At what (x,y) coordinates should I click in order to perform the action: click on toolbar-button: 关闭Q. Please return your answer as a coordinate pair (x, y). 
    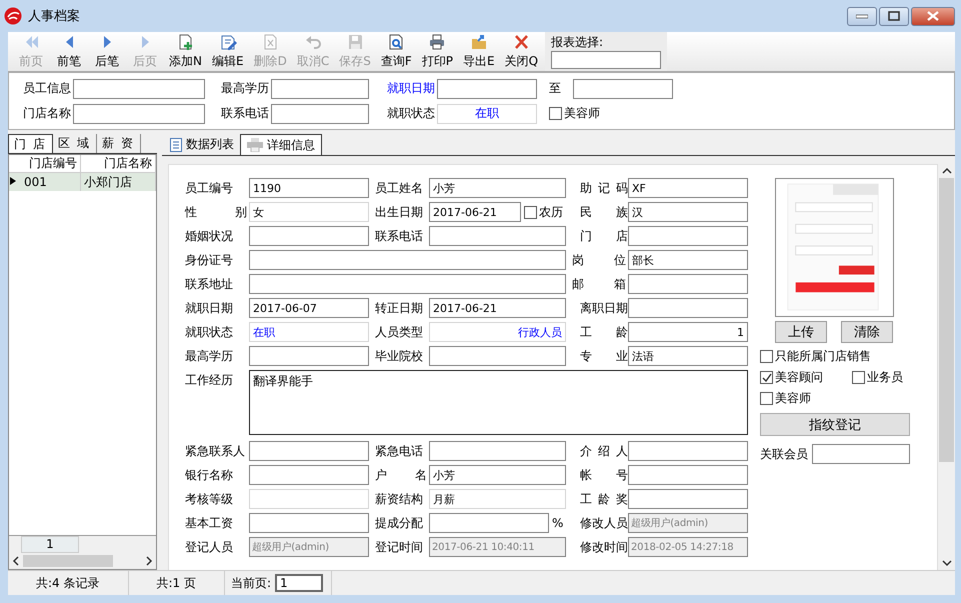
    Looking at the image, I should click on (522, 51).